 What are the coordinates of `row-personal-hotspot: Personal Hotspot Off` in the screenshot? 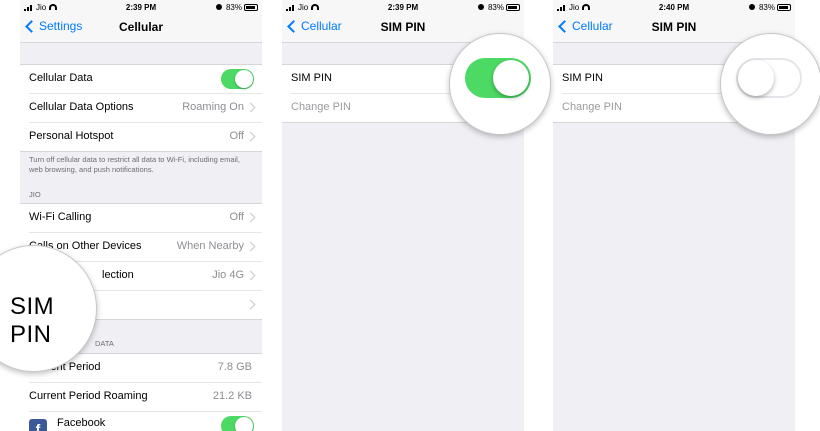 It's located at (145, 137).